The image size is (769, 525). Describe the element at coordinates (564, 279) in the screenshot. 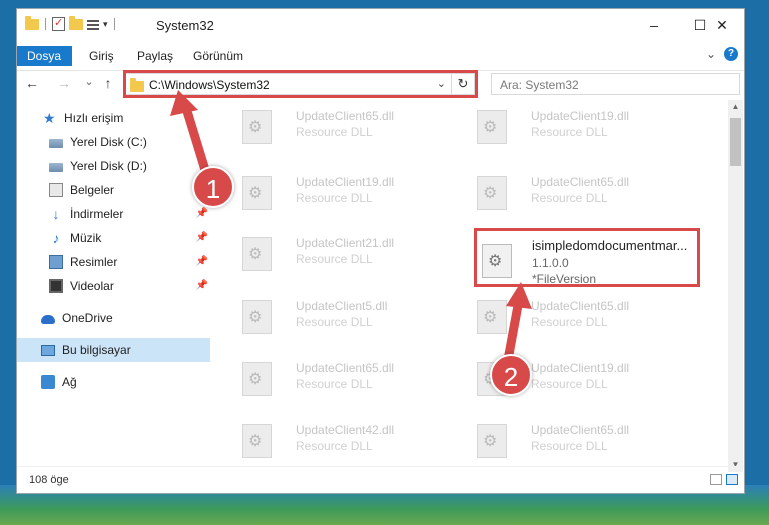

I see `file-description: *FileVersion` at that location.